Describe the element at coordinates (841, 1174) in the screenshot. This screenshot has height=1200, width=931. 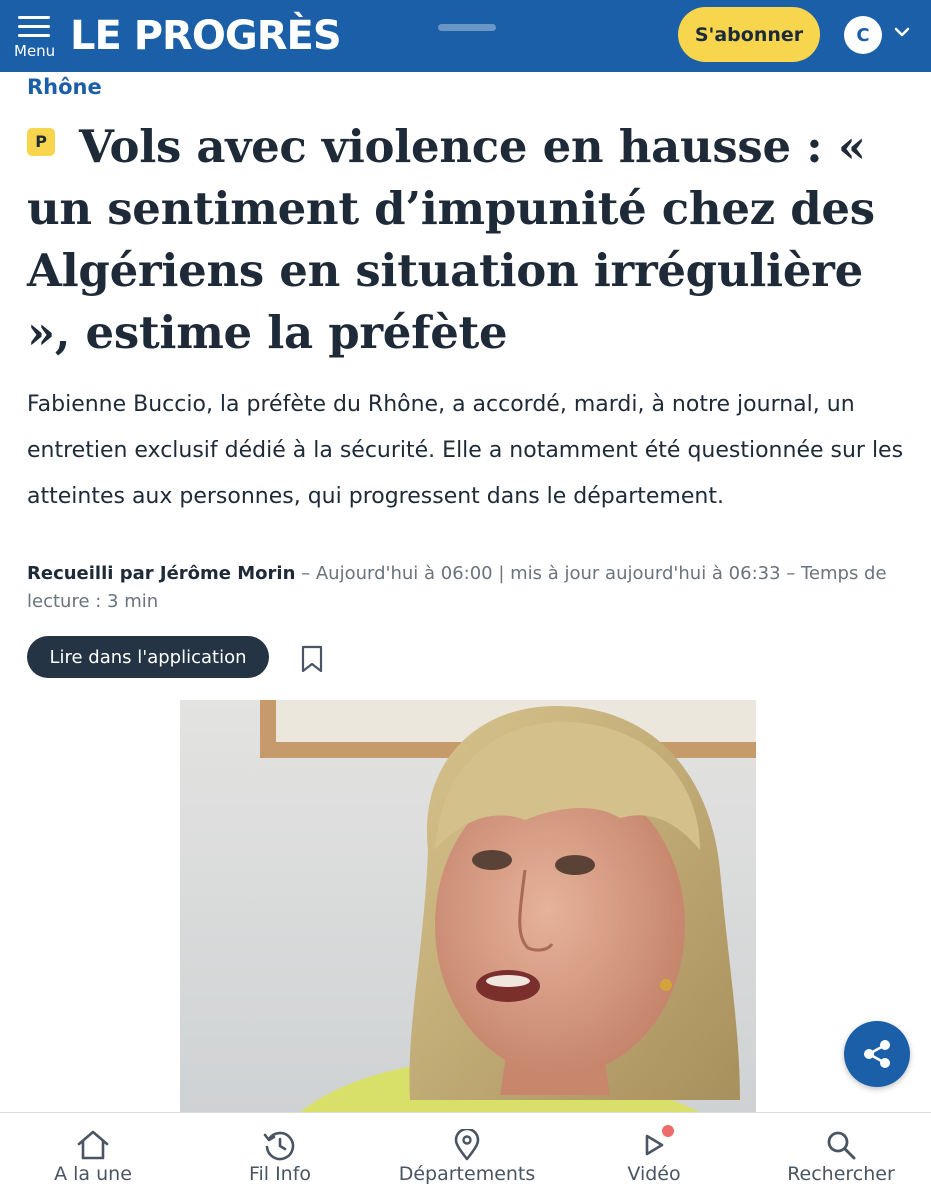
I see `nav-label: Rechercher` at that location.